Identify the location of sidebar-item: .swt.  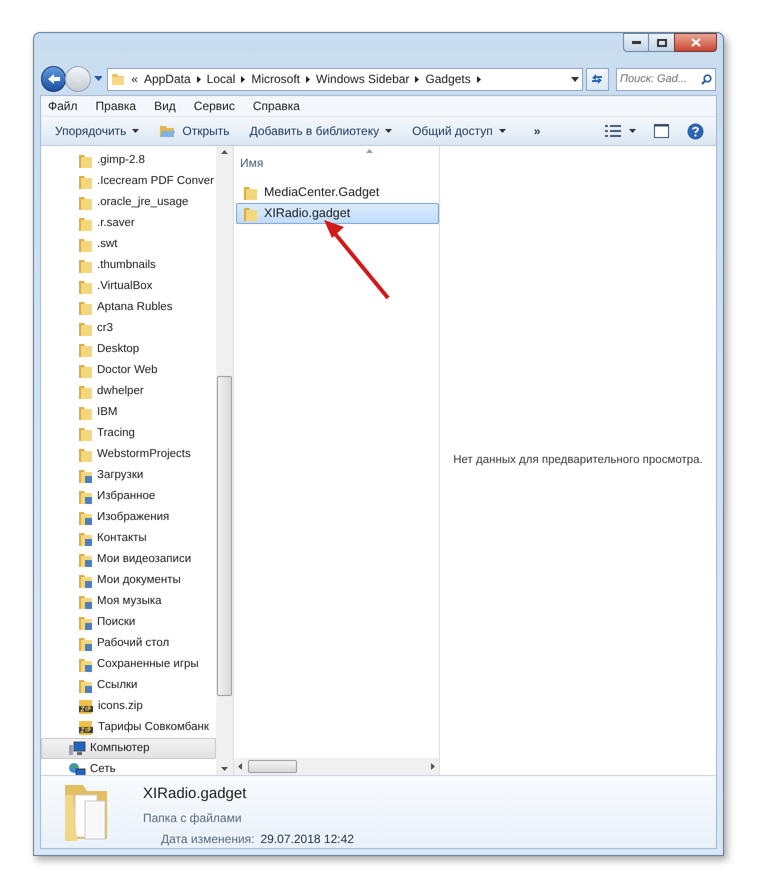
(128, 244).